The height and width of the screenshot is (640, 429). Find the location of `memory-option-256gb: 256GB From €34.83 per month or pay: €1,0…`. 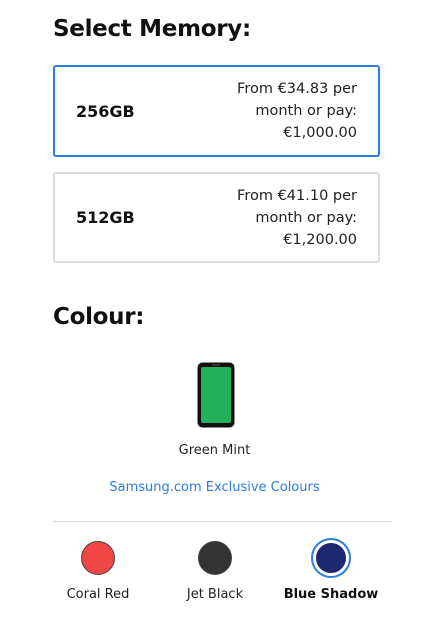

memory-option-256gb: 256GB From €34.83 per month or pay: €1,0… is located at coordinates (216, 111).